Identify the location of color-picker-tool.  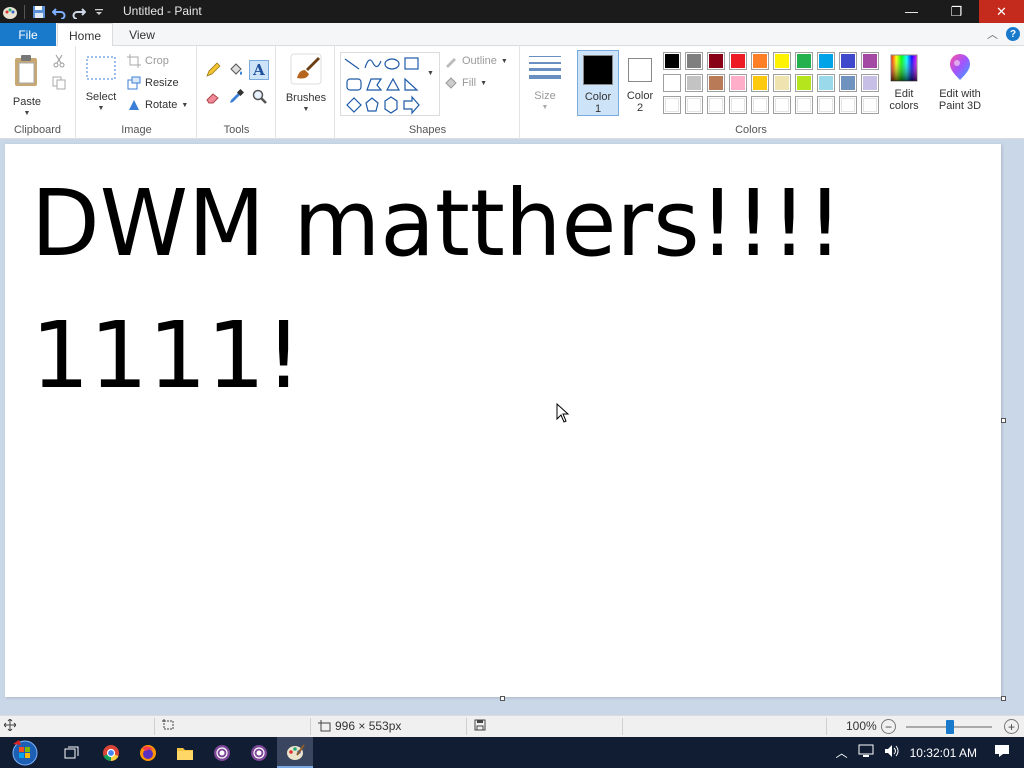
(236, 97).